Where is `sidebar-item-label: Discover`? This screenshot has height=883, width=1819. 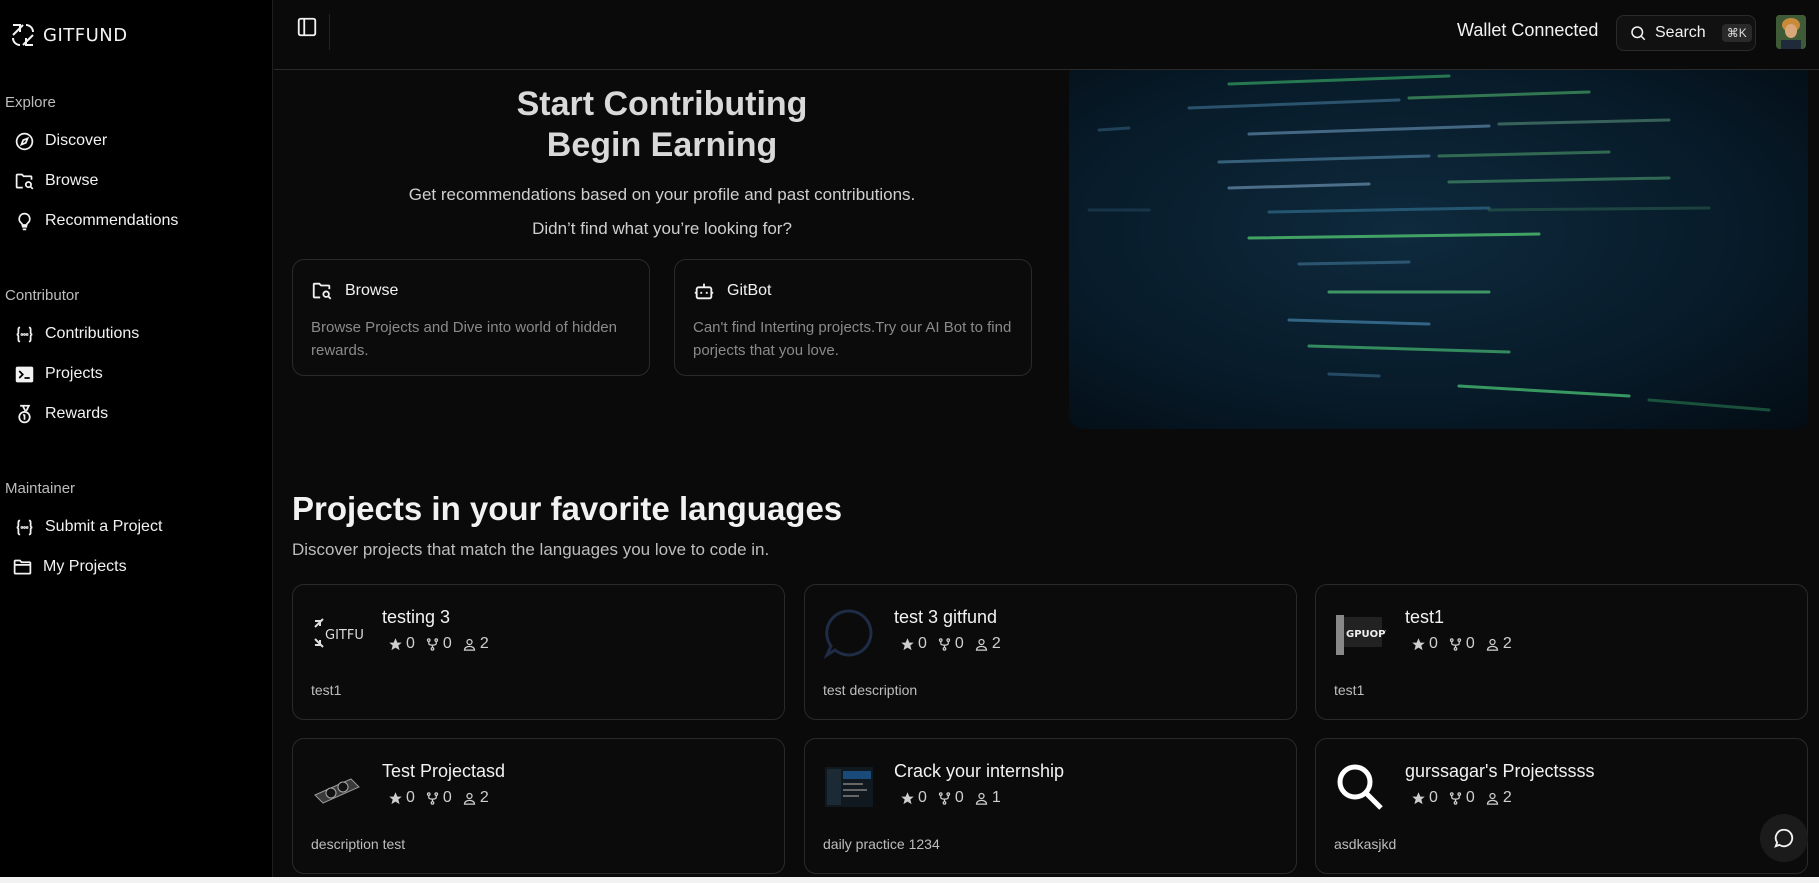 sidebar-item-label: Discover is located at coordinates (76, 140).